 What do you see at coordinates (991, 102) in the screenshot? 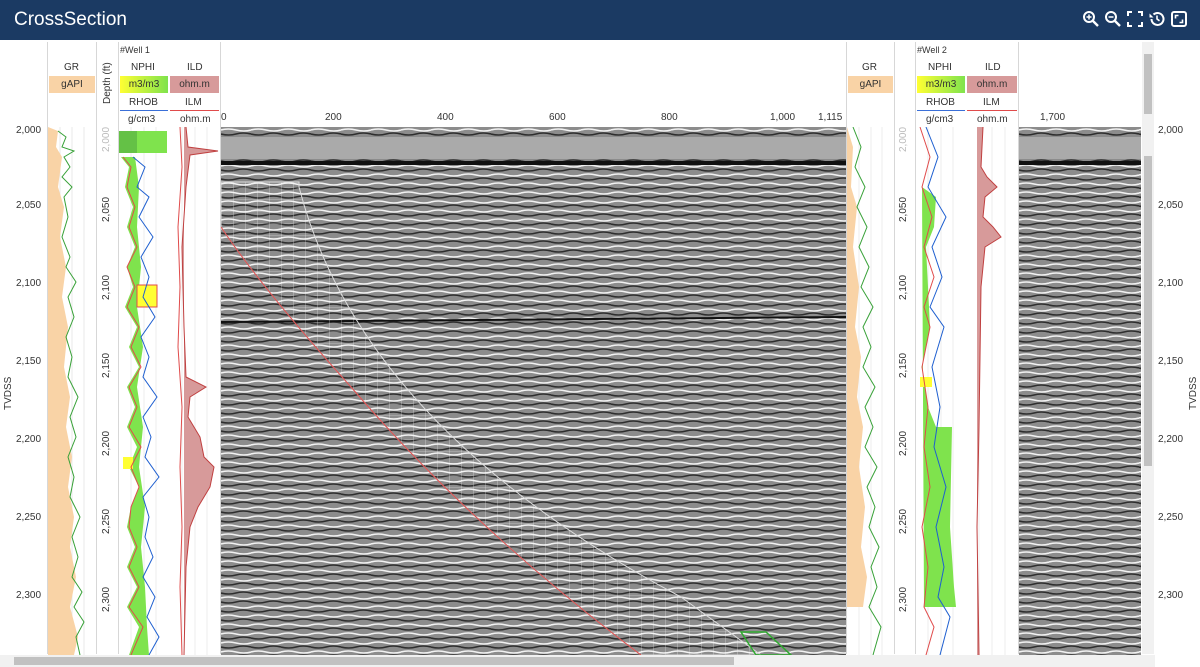
I see `well2-ilm-title: ILM` at bounding box center [991, 102].